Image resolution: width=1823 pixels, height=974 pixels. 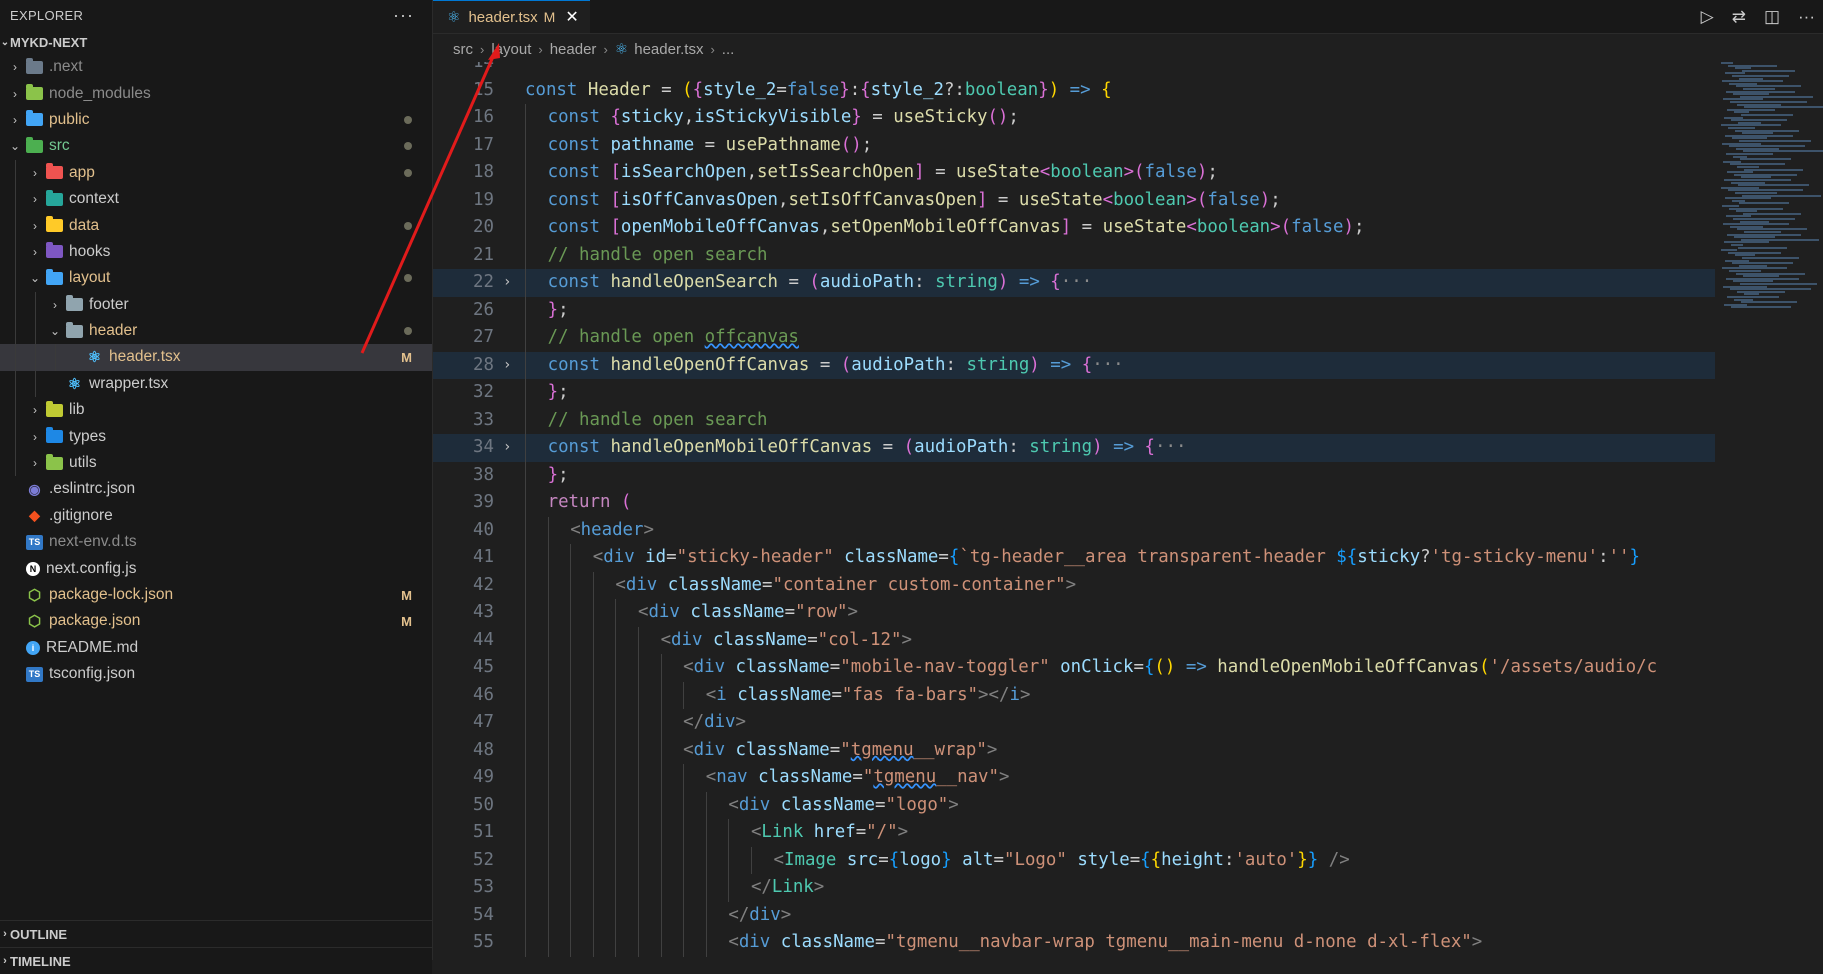 What do you see at coordinates (216, 252) in the screenshot?
I see `tree-item: › hooks` at bounding box center [216, 252].